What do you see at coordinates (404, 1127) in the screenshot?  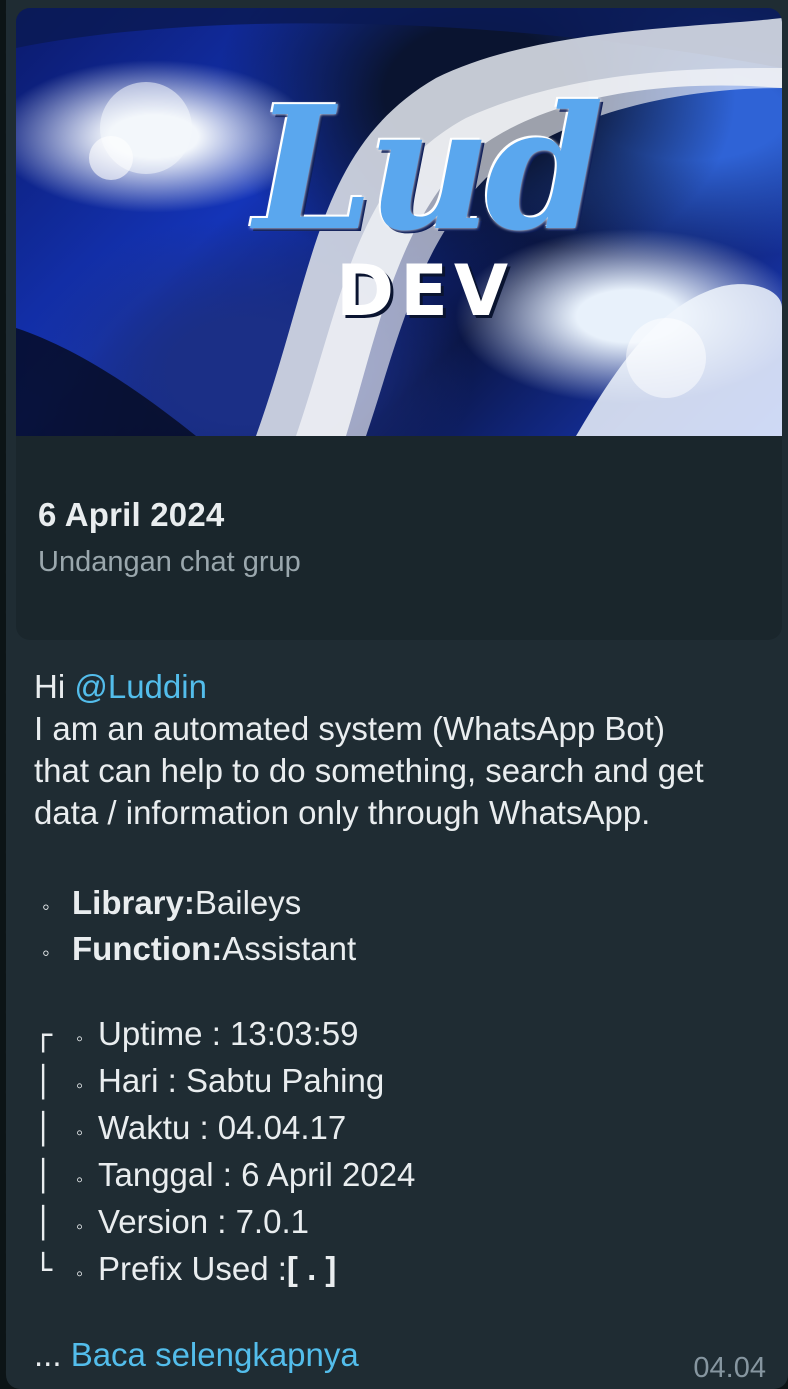 I see `stat-row: │ ◦ Waktu : 04.04.17` at bounding box center [404, 1127].